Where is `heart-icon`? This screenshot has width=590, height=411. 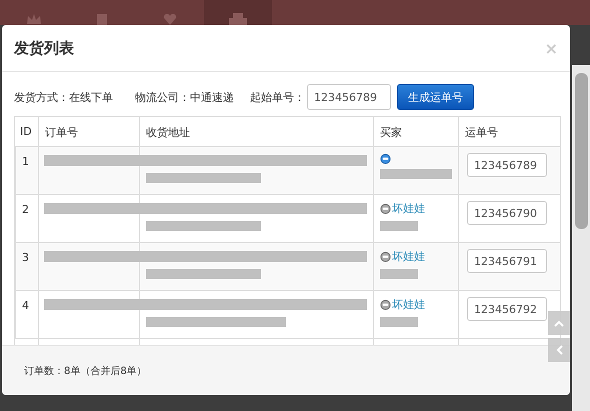 heart-icon is located at coordinates (170, 19).